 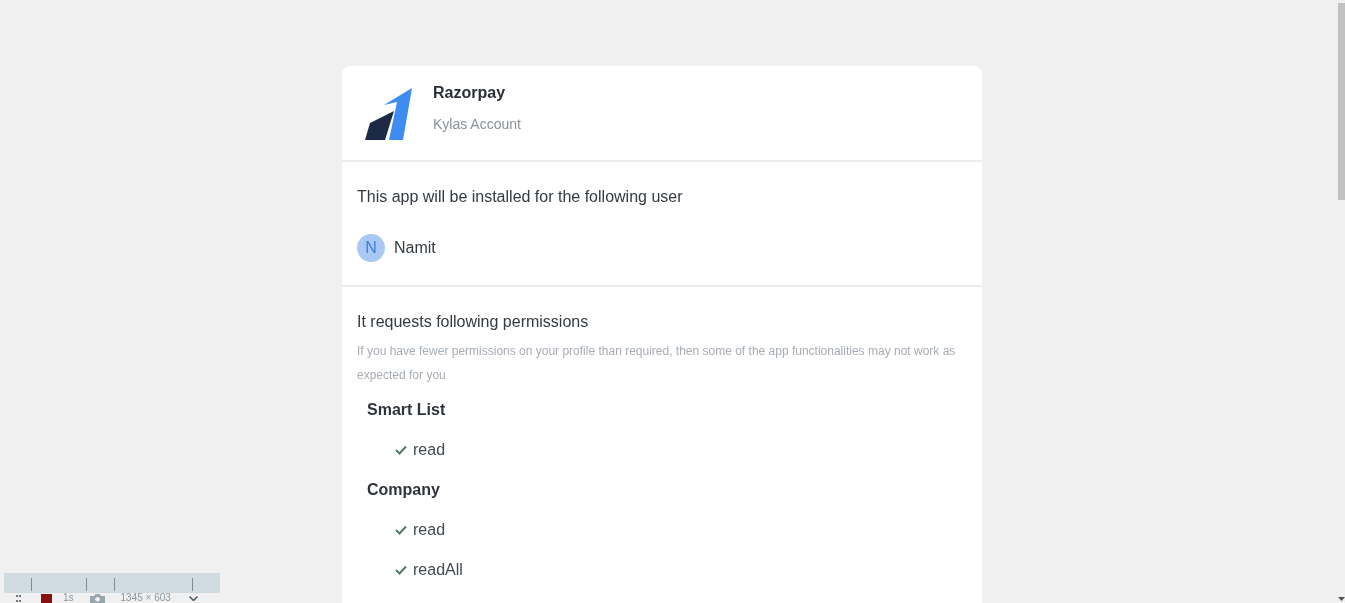 What do you see at coordinates (403, 490) in the screenshot?
I see `permission-group-title: Company` at bounding box center [403, 490].